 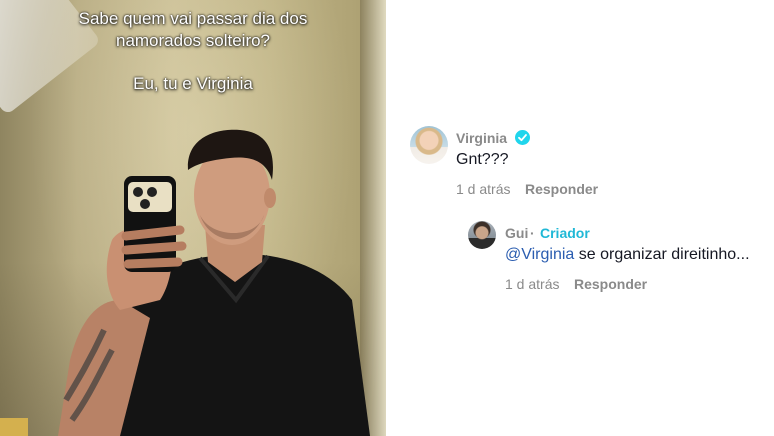 I want to click on mention-link: @Virginia, so click(x=539, y=254).